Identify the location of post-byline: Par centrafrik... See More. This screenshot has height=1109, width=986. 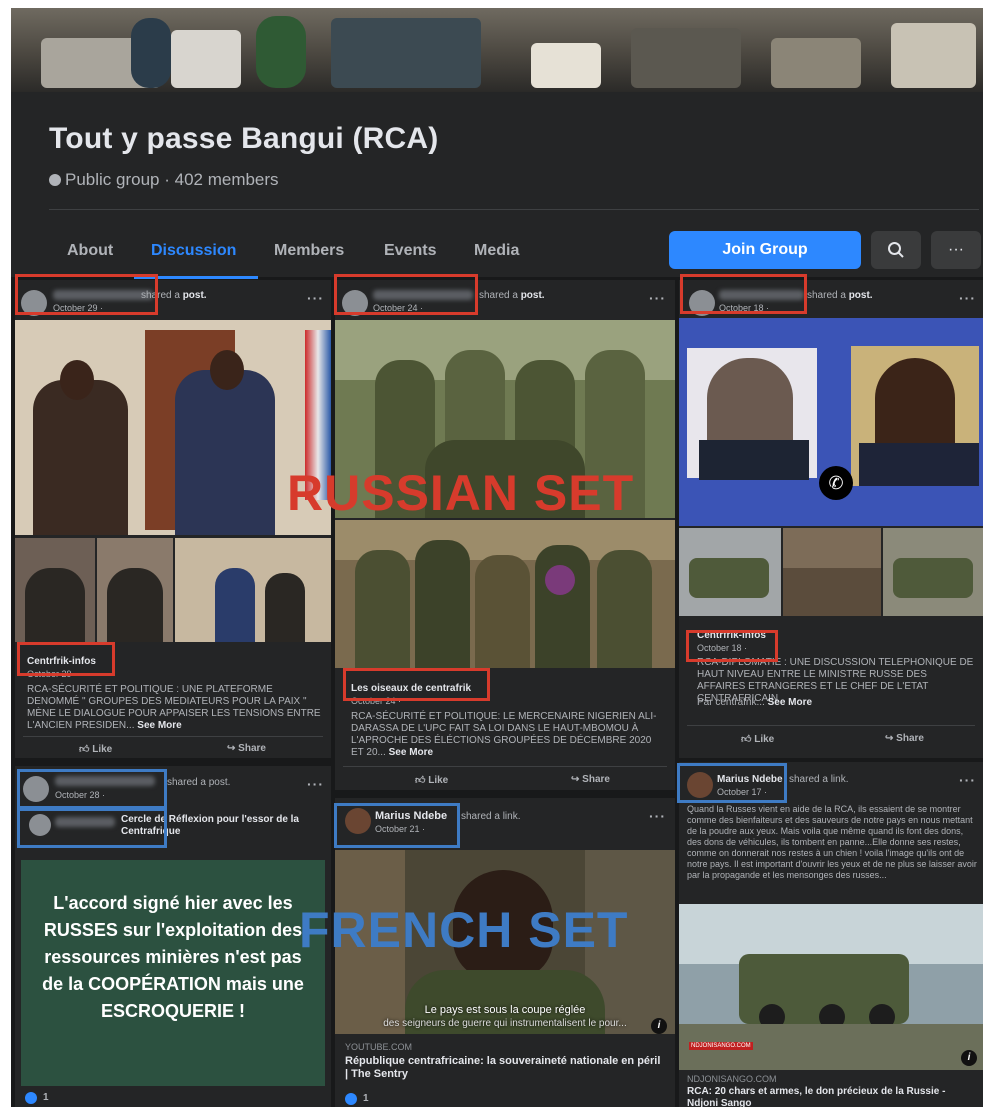
(755, 702).